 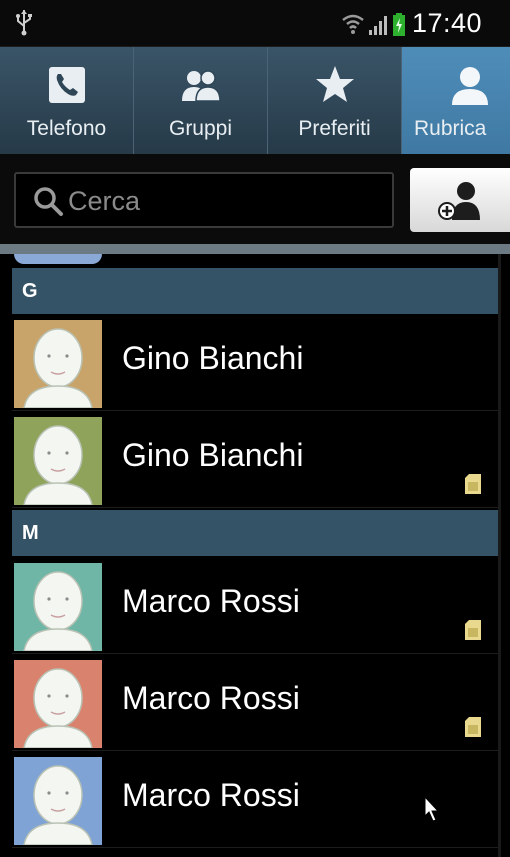 I want to click on search-area, so click(x=255, y=202).